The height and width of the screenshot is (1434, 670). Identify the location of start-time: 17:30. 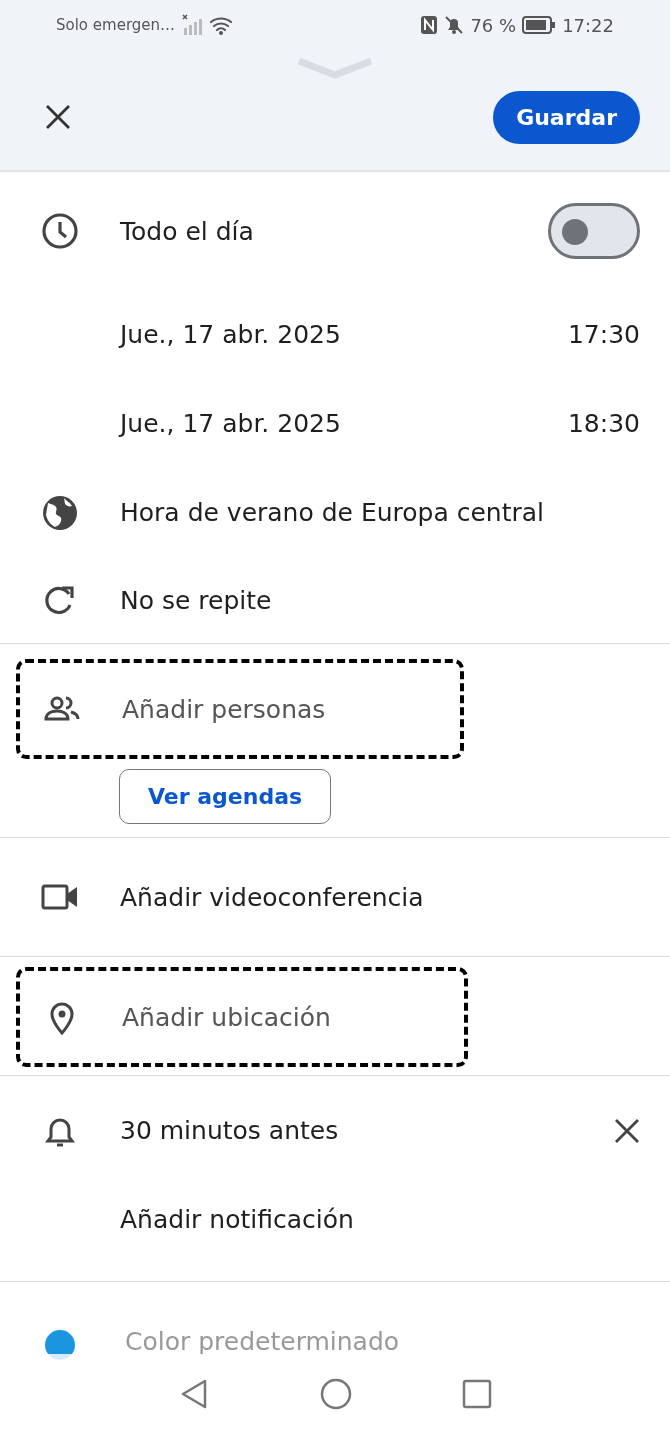
(603, 334).